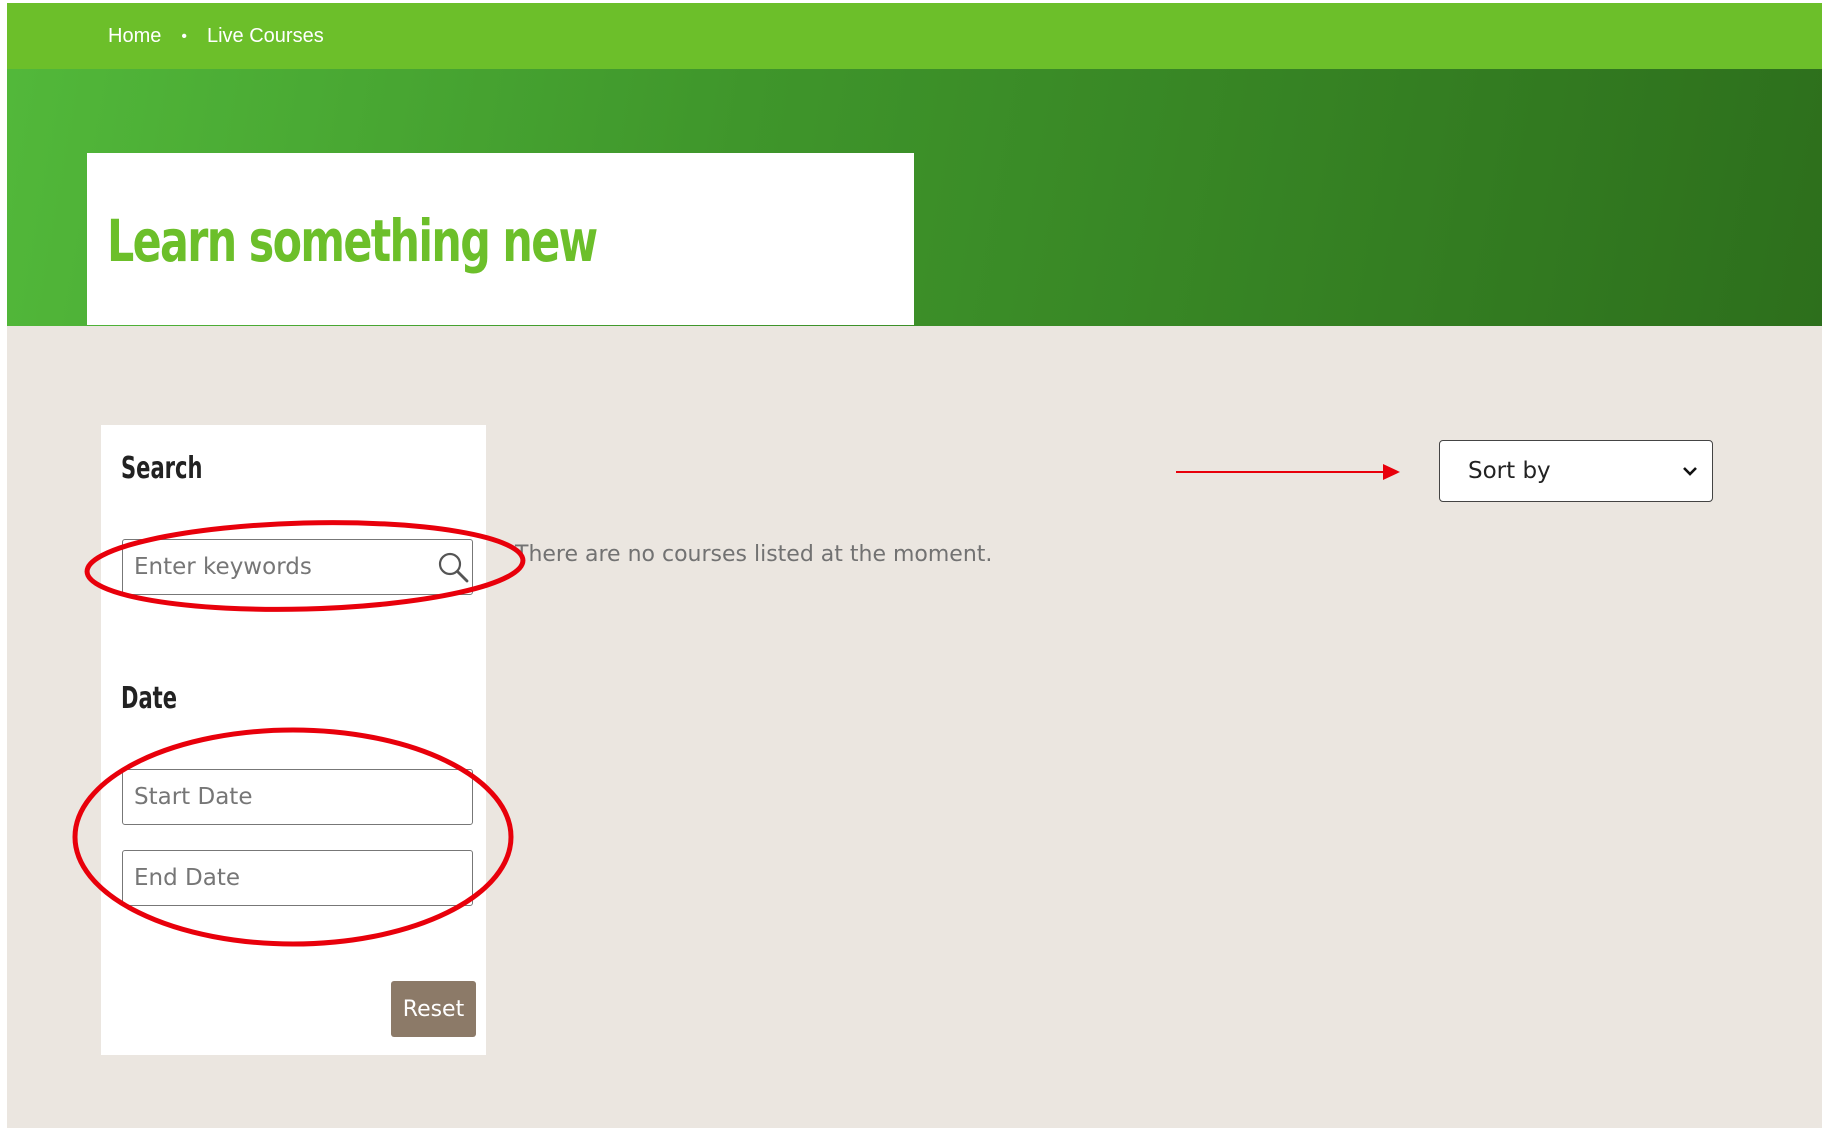 This screenshot has width=1822, height=1128. Describe the element at coordinates (134, 36) in the screenshot. I see `breadcrumb-home-link: Home` at that location.